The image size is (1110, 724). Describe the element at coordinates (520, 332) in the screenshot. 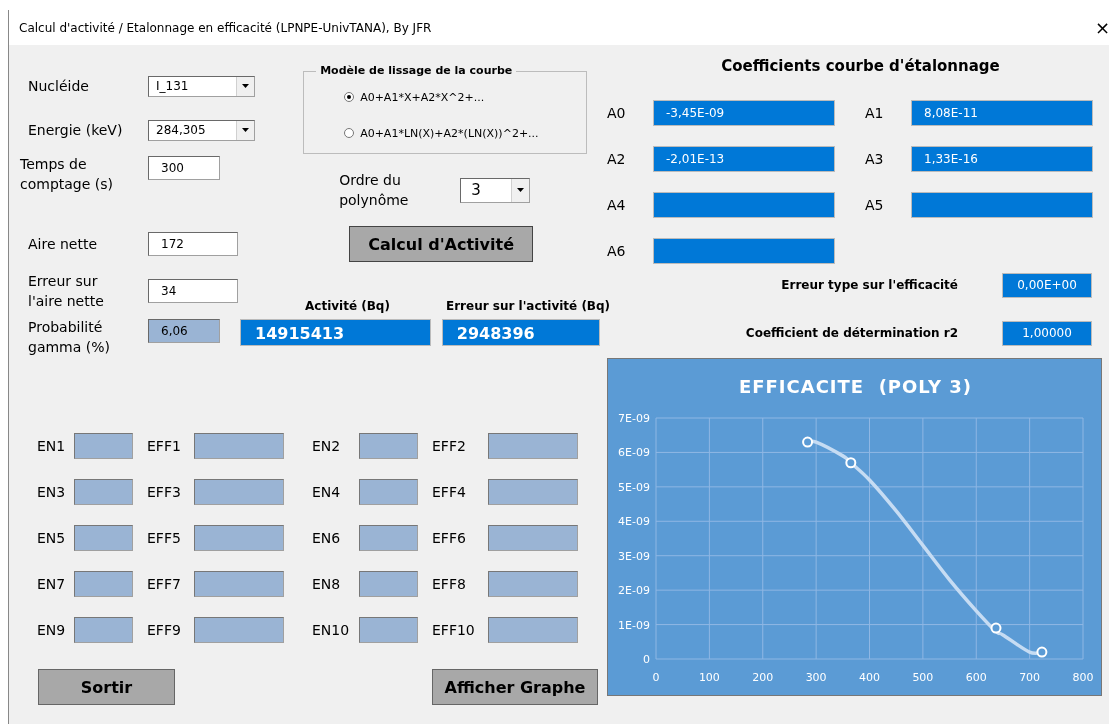

I see `activity-error-value: 2948396` at that location.